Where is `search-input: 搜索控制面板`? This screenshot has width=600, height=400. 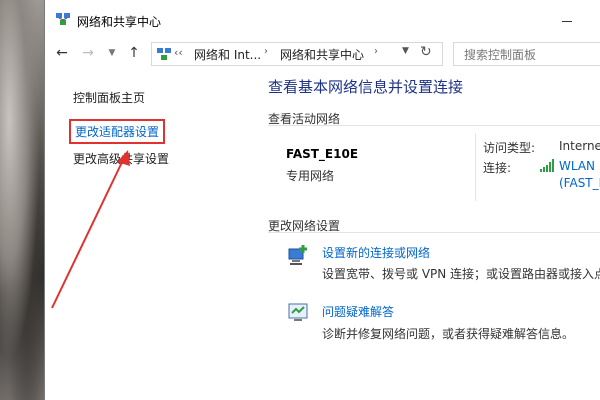
search-input: 搜索控制面板 is located at coordinates (526, 54).